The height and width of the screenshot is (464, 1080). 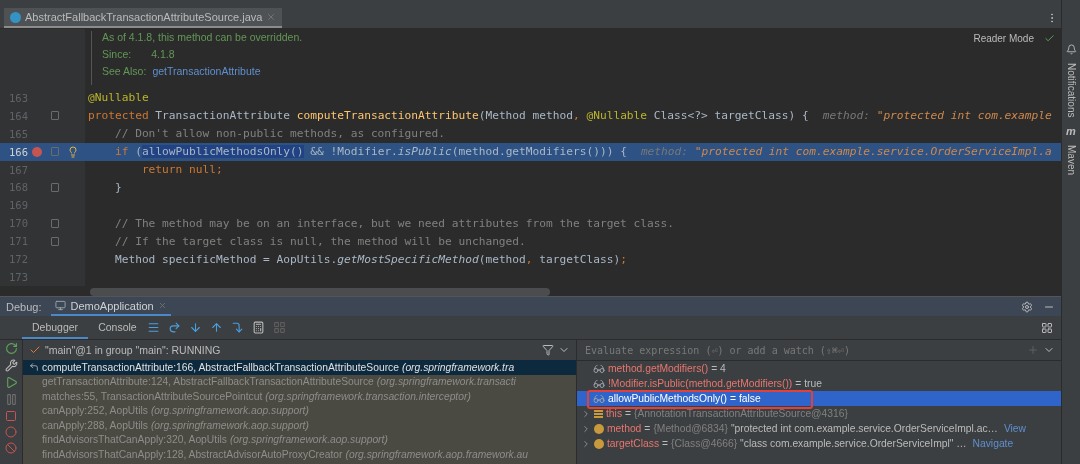 What do you see at coordinates (11, 416) in the screenshot?
I see `stop-icon` at bounding box center [11, 416].